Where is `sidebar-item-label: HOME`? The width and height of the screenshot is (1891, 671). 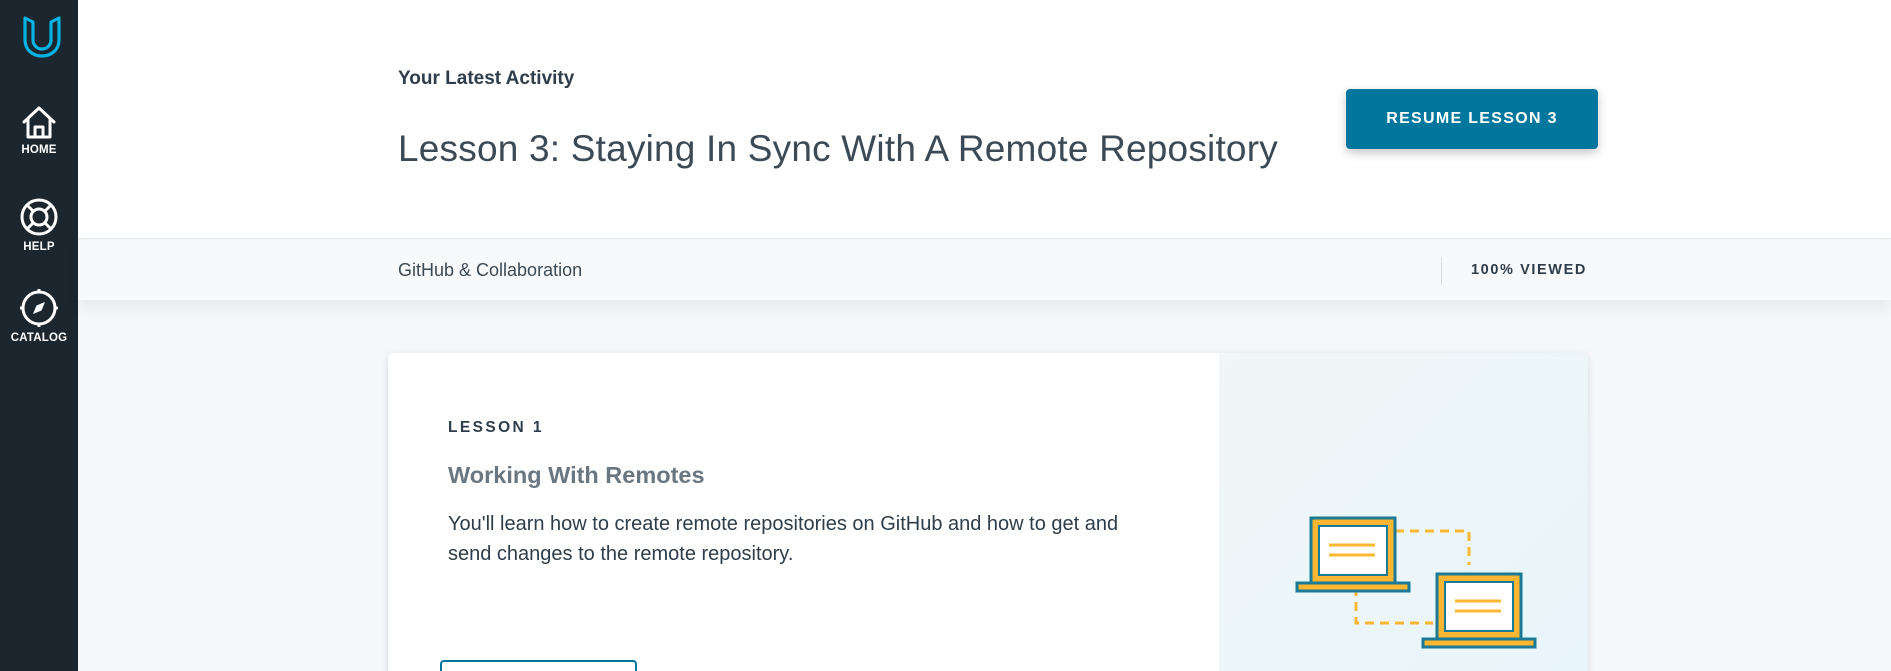
sidebar-item-label: HOME is located at coordinates (39, 150).